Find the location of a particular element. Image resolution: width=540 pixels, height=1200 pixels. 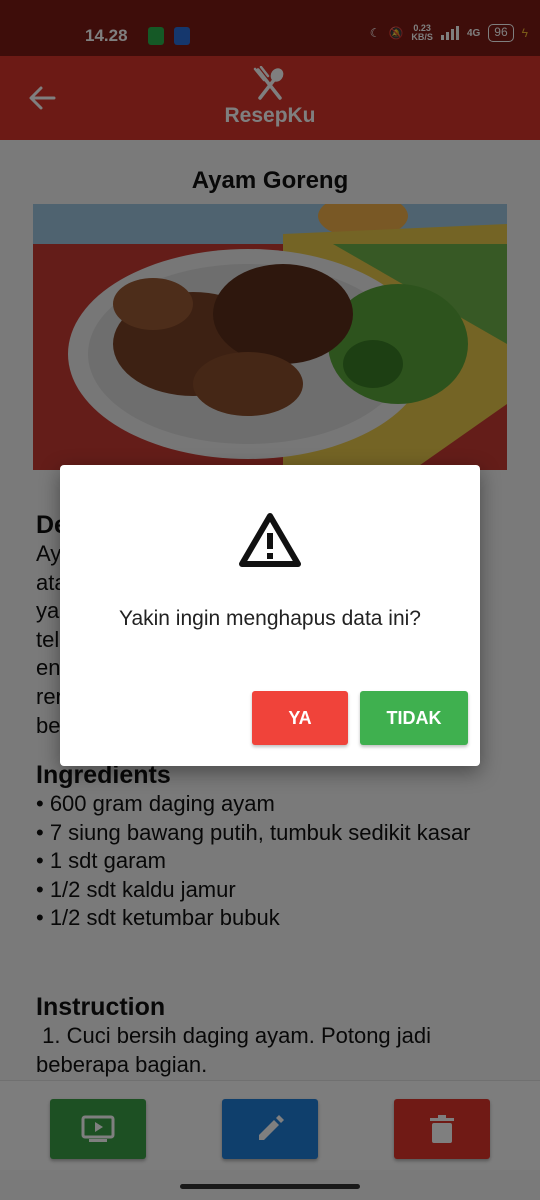

confirm-yes-button: YA is located at coordinates (300, 718).